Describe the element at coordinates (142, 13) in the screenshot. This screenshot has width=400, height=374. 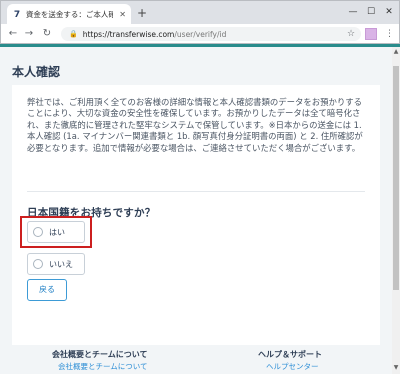
I see `new-tab-button: +` at that location.